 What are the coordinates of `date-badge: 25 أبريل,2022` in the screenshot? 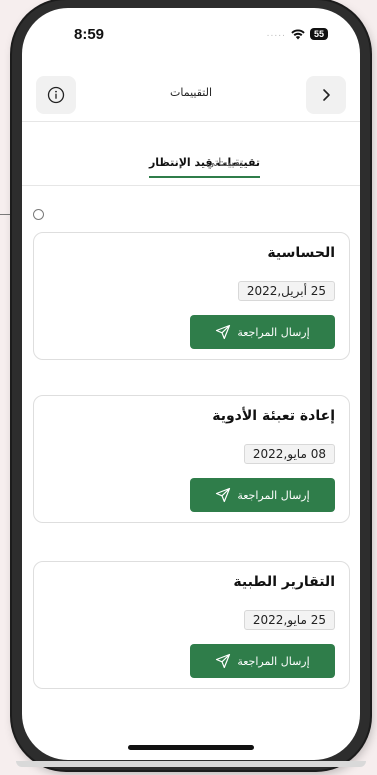 It's located at (286, 291).